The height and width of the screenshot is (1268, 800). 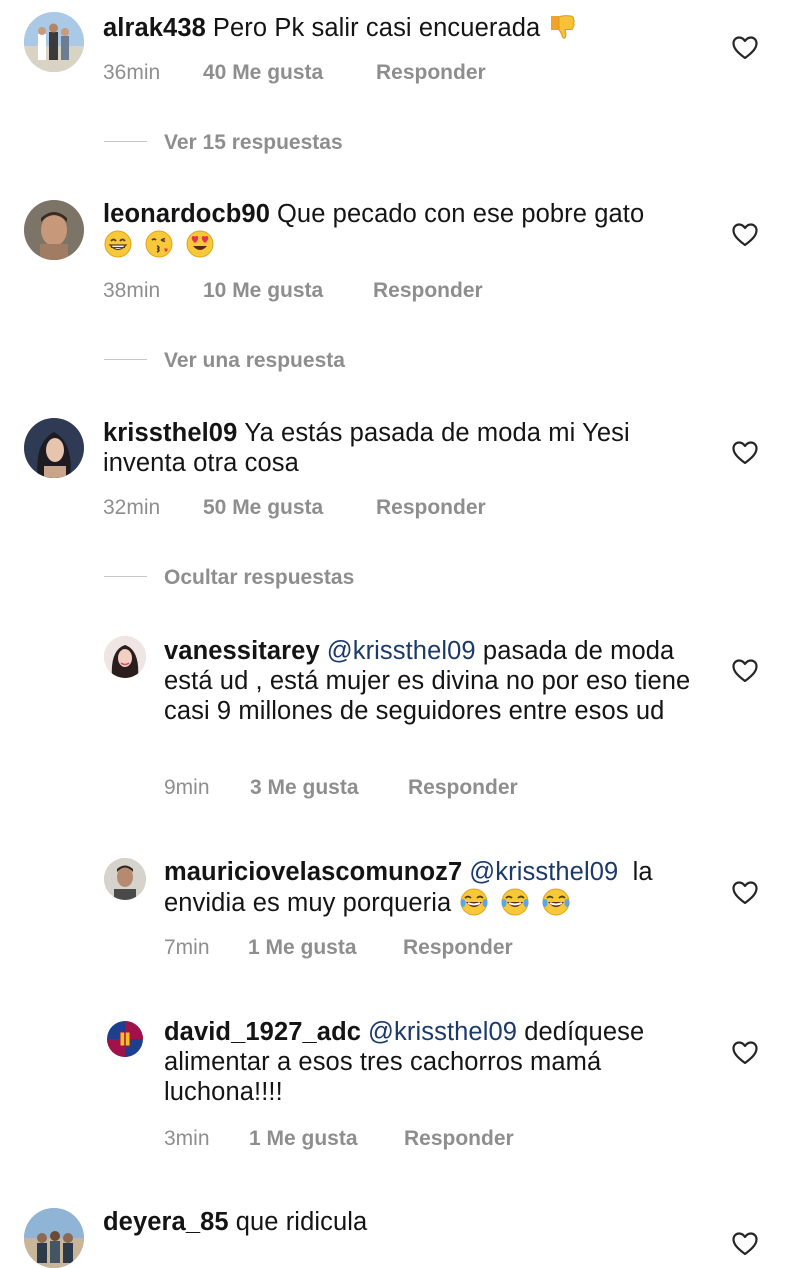 What do you see at coordinates (242, 651) in the screenshot?
I see `comment-username: vanessitarey` at bounding box center [242, 651].